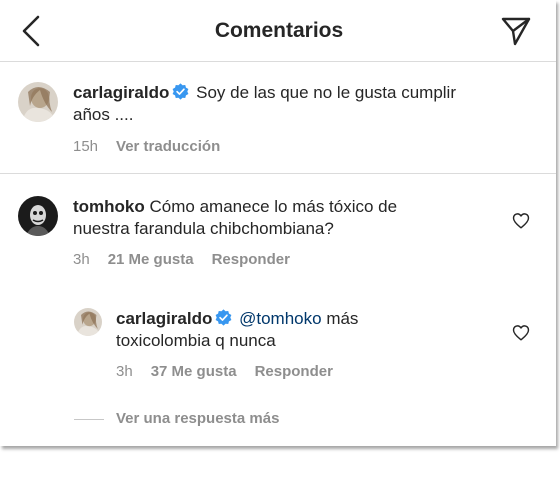  I want to click on caption-meta: 15h Ver traducción, so click(155, 146).